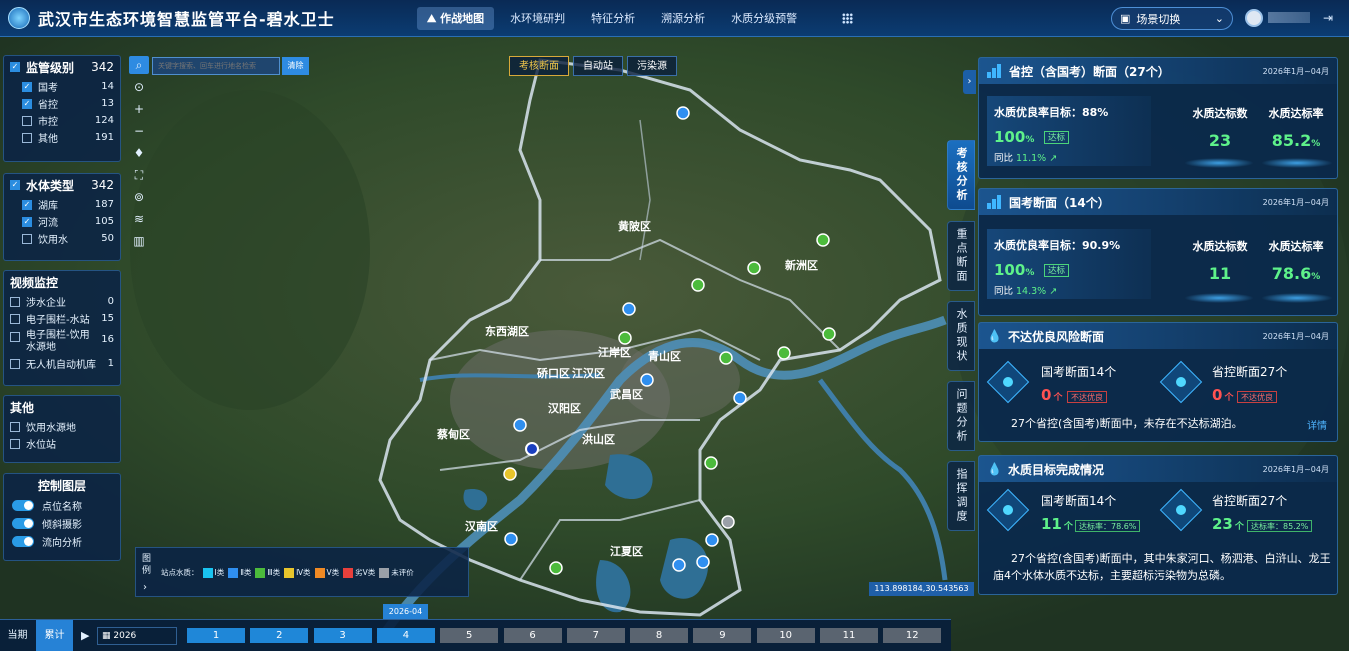  Describe the element at coordinates (62, 443) in the screenshot. I see `filter-water-level-station: 水位站` at that location.